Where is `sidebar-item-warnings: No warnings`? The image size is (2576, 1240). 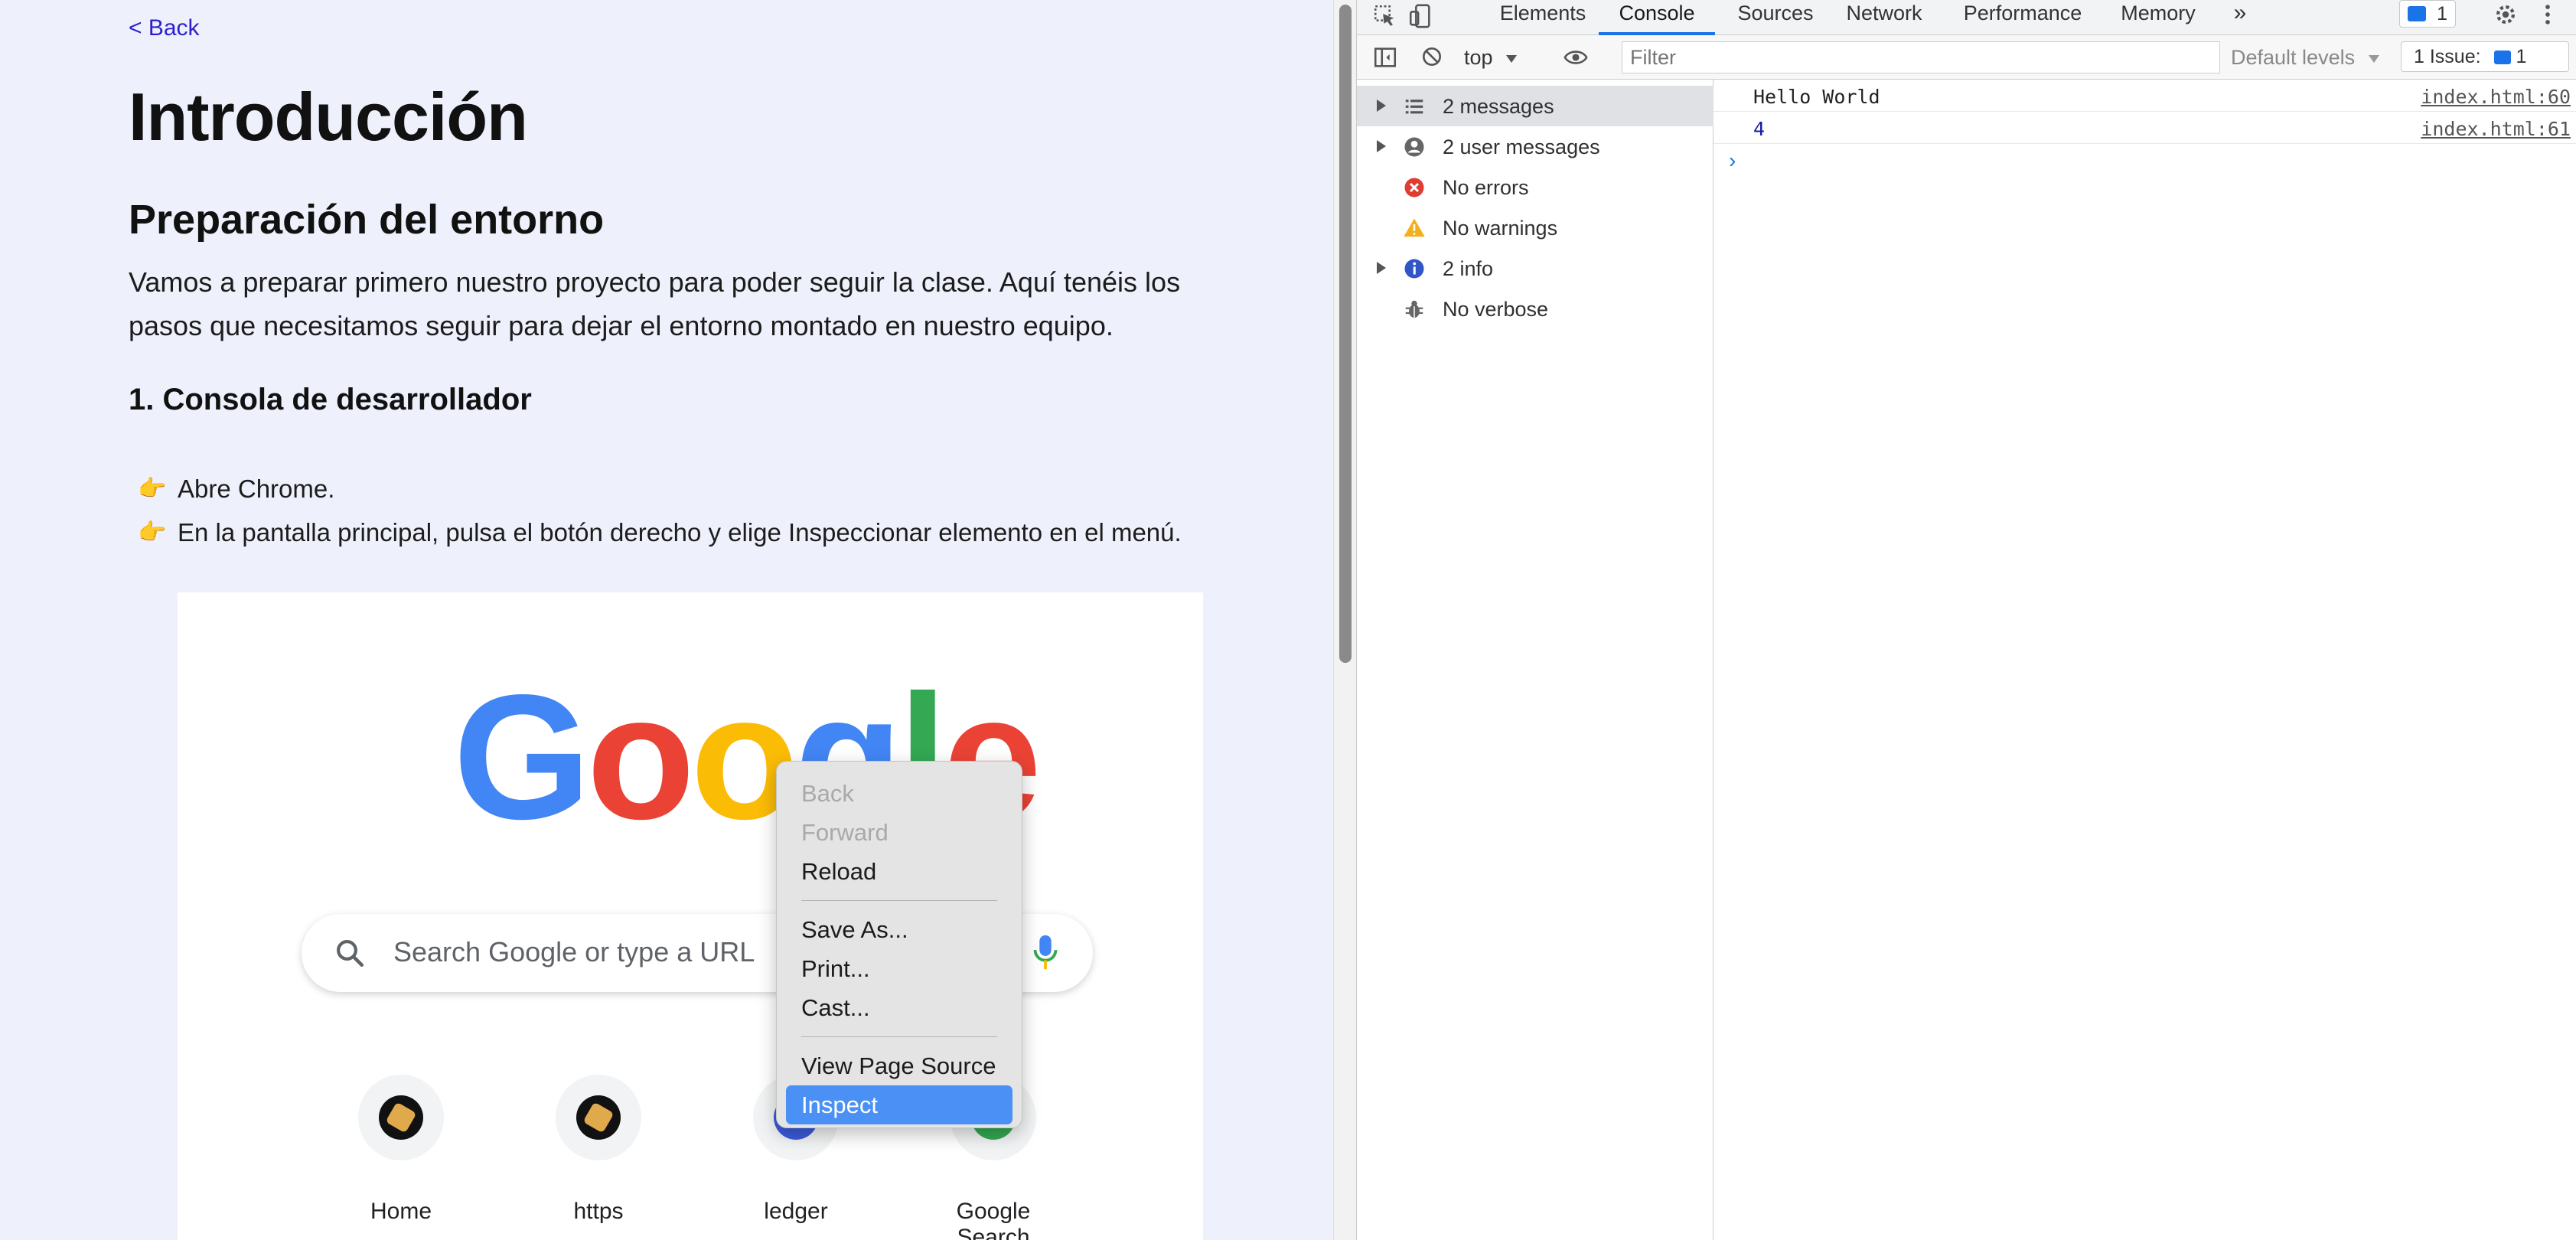 sidebar-item-warnings: No warnings is located at coordinates (1535, 227).